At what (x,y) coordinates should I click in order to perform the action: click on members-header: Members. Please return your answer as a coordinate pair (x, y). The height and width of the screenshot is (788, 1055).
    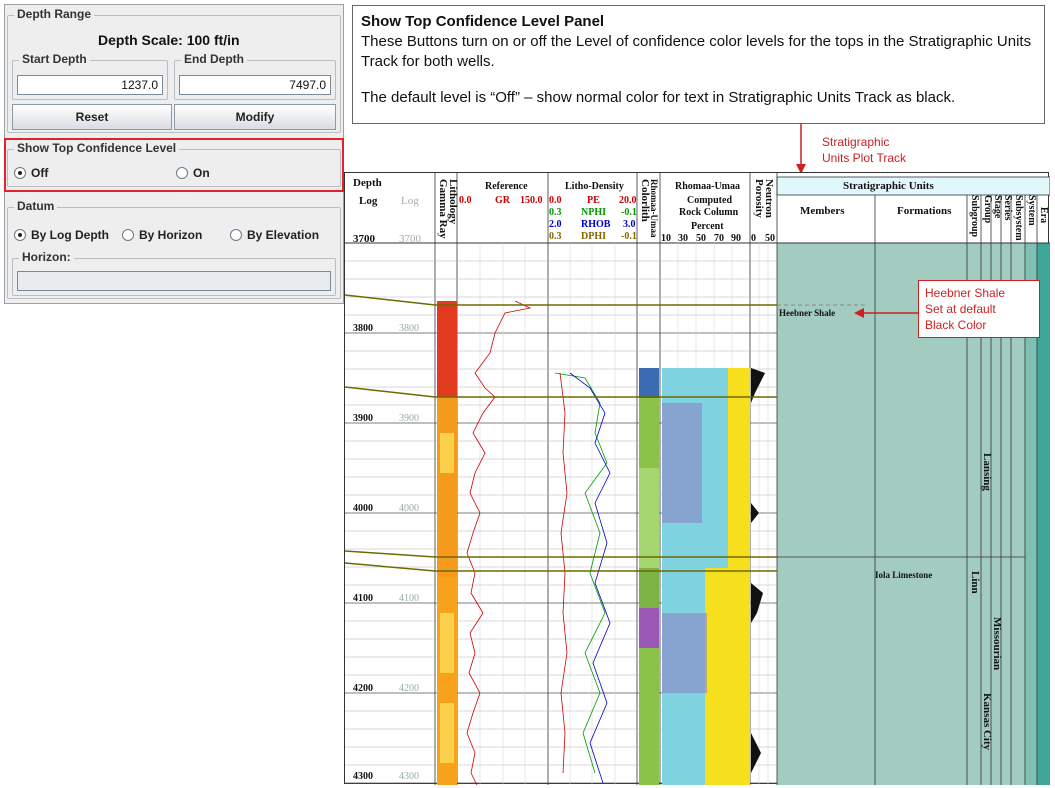
    Looking at the image, I should click on (822, 211).